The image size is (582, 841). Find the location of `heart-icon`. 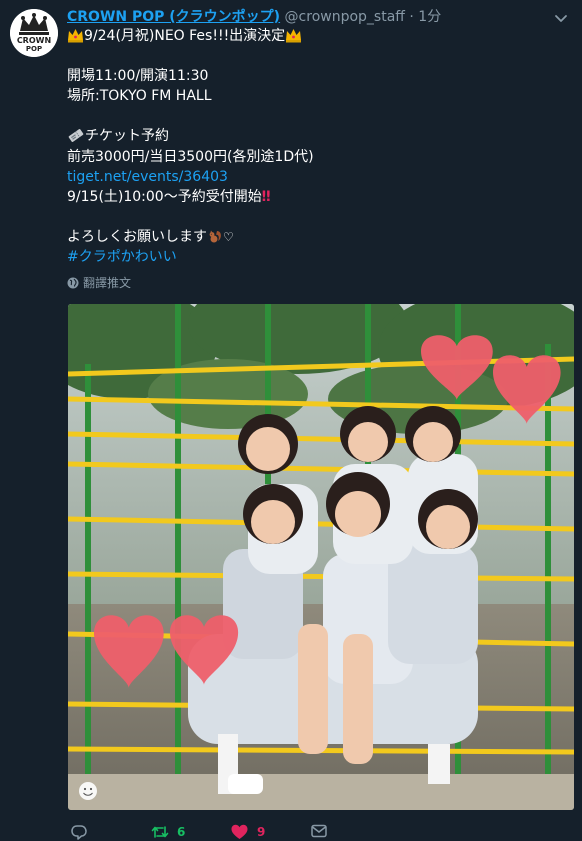

heart-icon is located at coordinates (239, 831).